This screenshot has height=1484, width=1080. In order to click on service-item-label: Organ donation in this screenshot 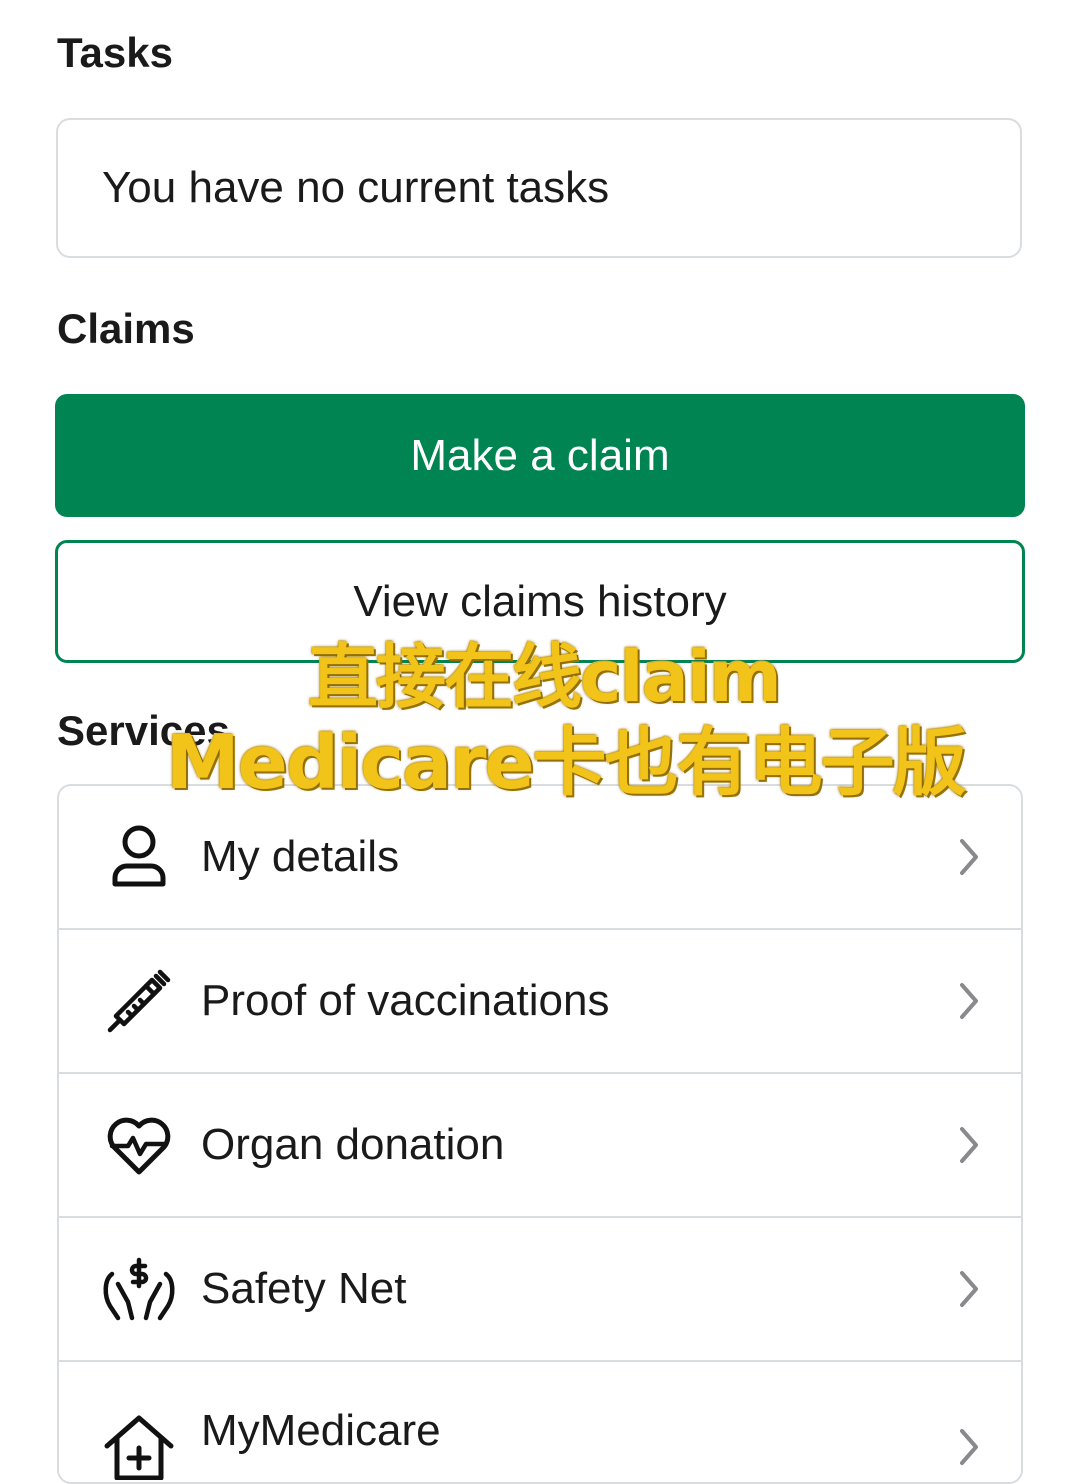, I will do `click(353, 1144)`.